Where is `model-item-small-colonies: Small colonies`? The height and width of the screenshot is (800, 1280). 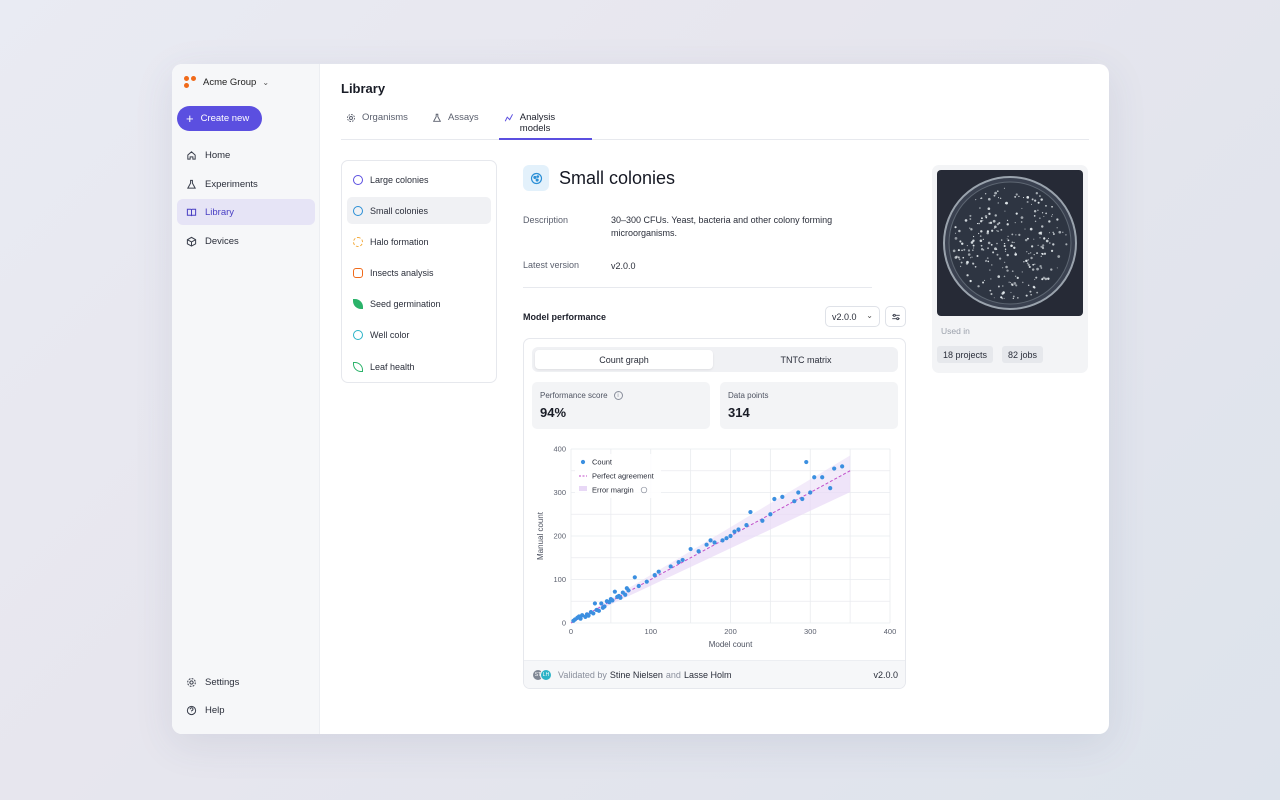 model-item-small-colonies: Small colonies is located at coordinates (419, 211).